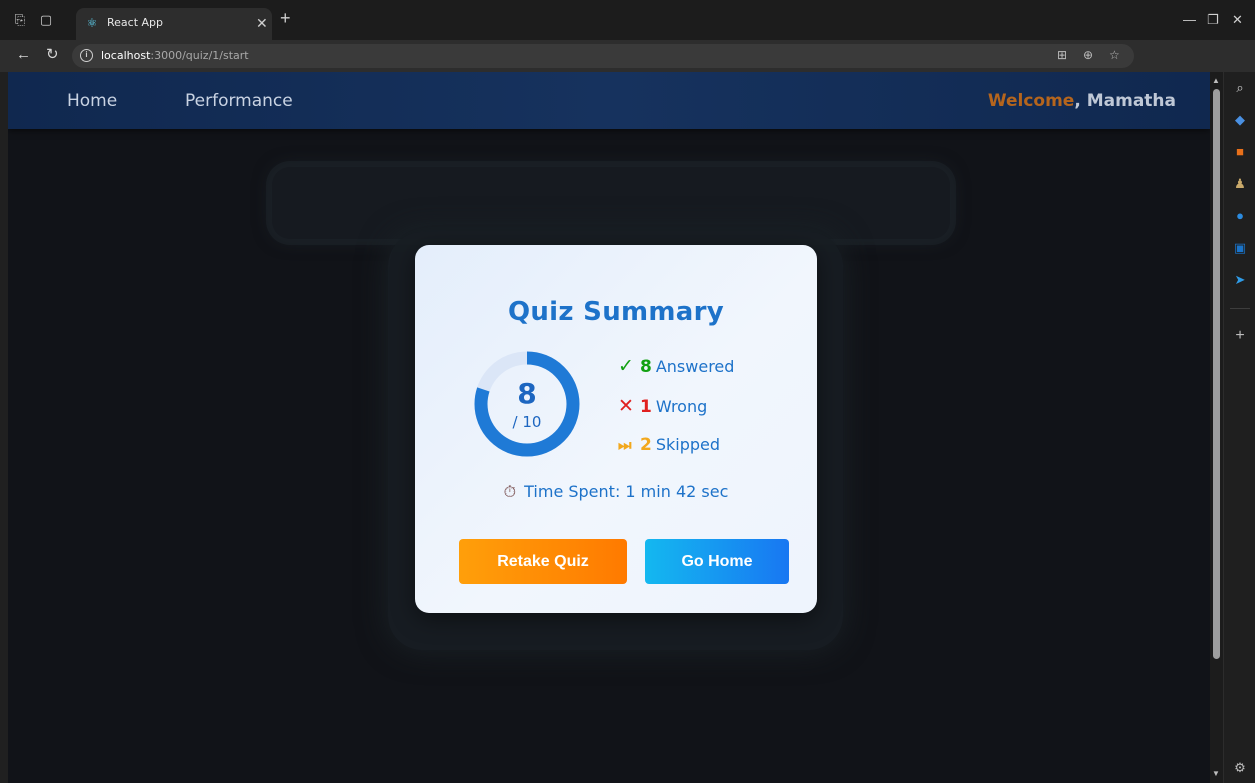  What do you see at coordinates (717, 561) in the screenshot?
I see `go-home-button: Go Home` at bounding box center [717, 561].